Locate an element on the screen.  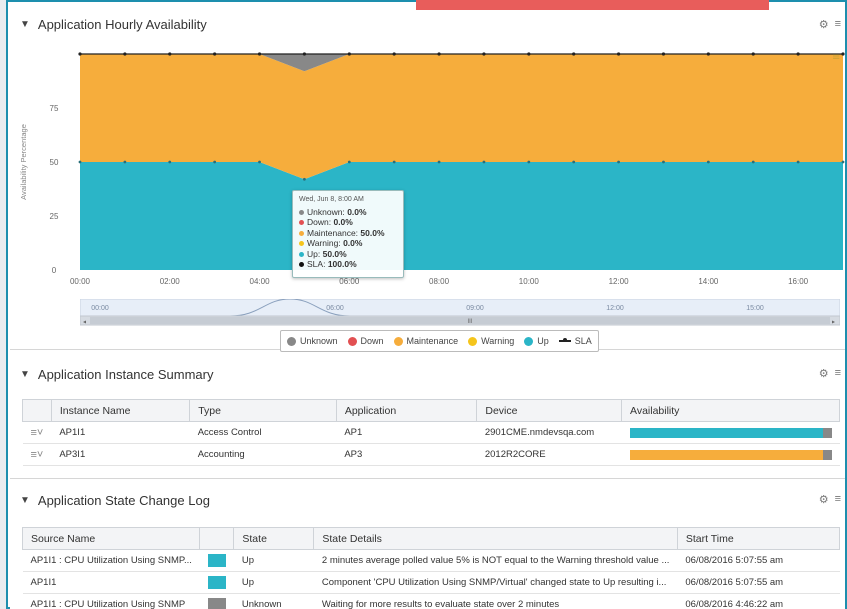
tooltip-value: 100.0% is located at coordinates (342, 264).